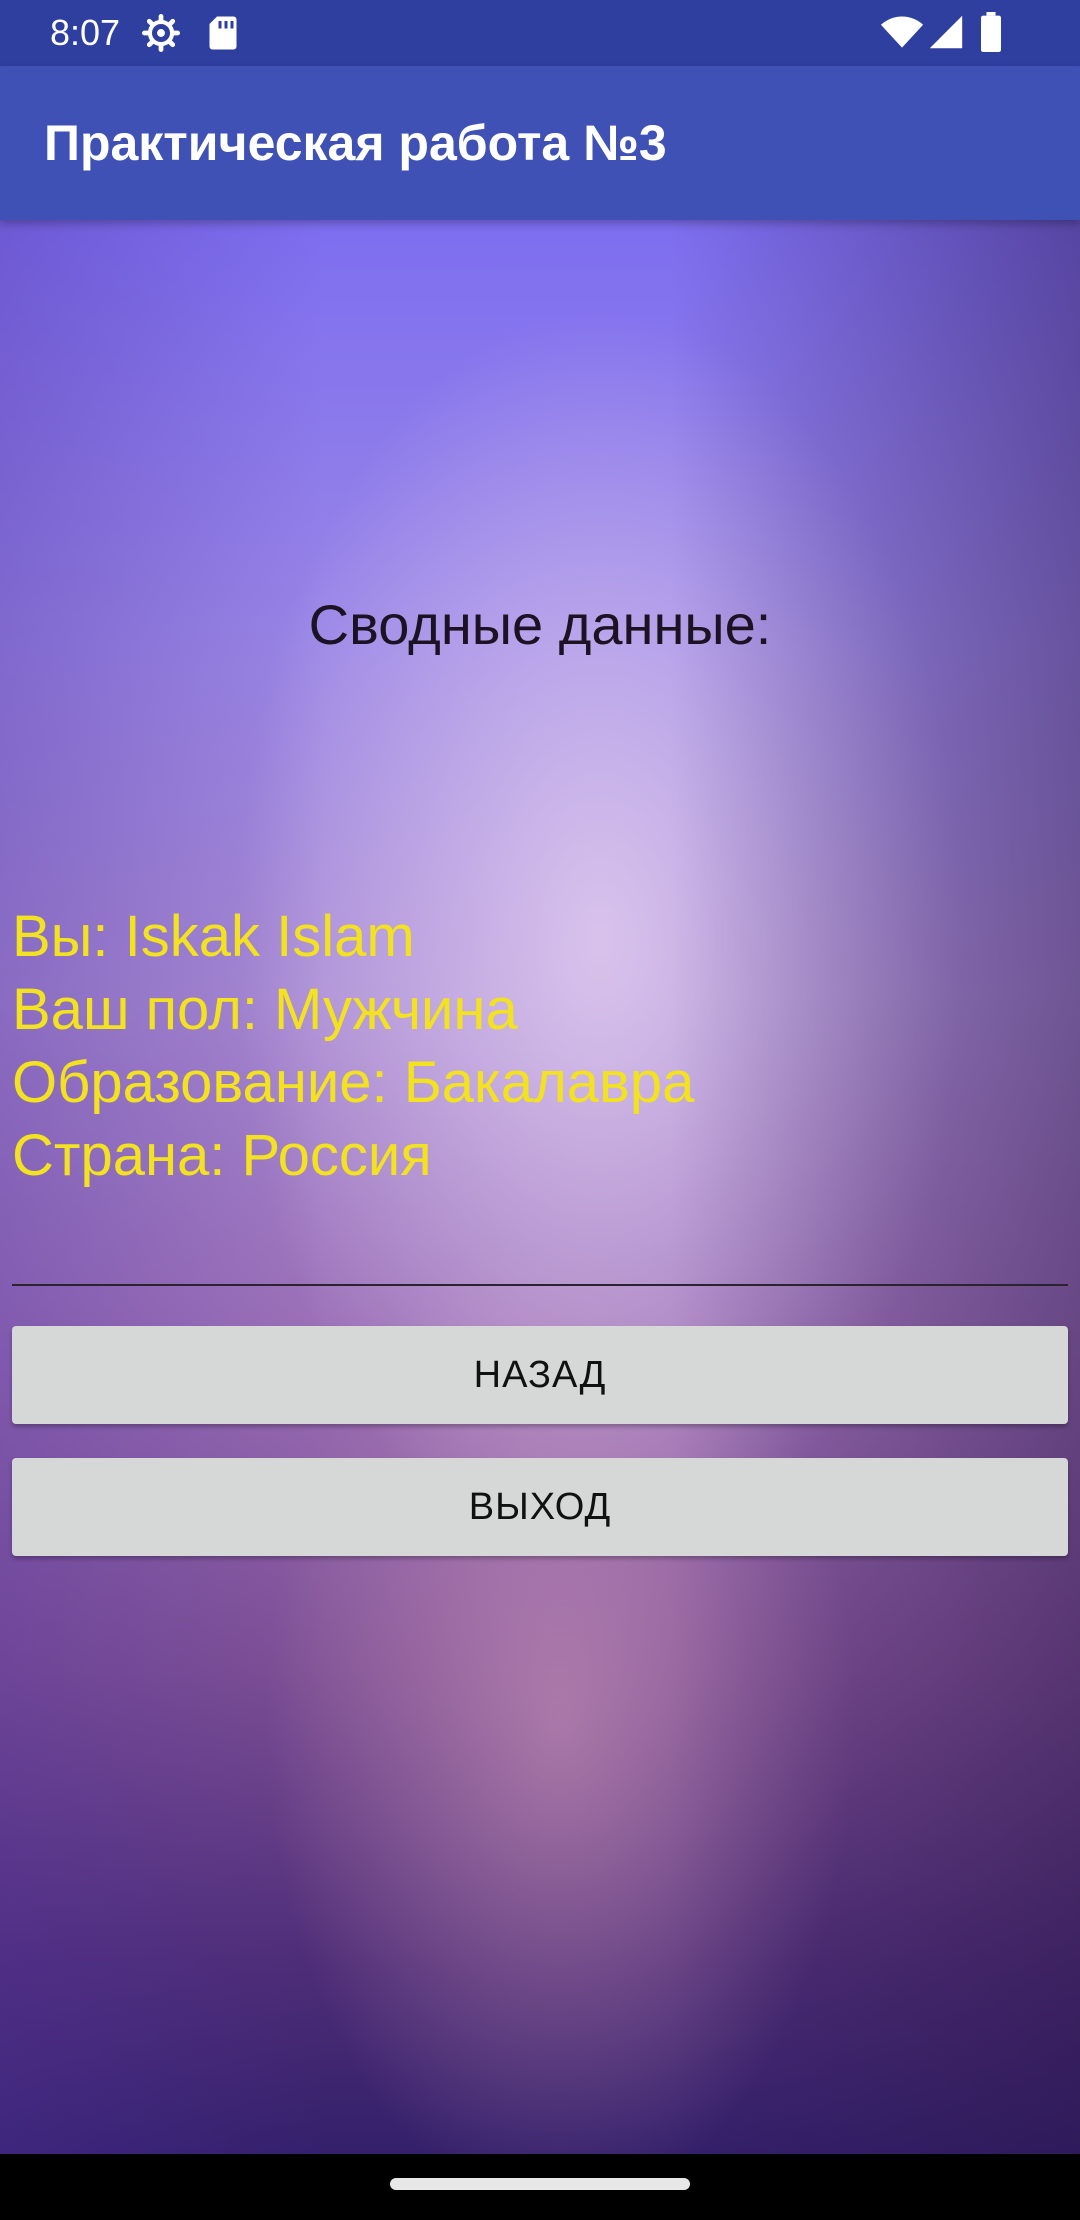 Image resolution: width=1080 pixels, height=2220 pixels. I want to click on summary-gender: Ваш пол: Мужчина, so click(265, 1009).